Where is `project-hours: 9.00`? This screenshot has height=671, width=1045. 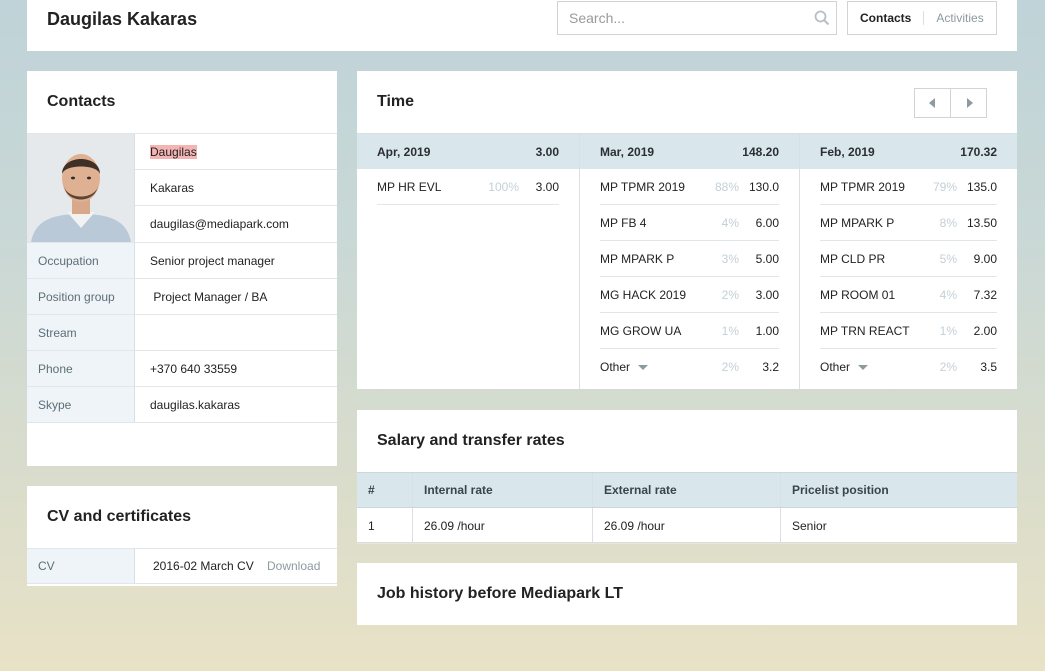 project-hours: 9.00 is located at coordinates (985, 258).